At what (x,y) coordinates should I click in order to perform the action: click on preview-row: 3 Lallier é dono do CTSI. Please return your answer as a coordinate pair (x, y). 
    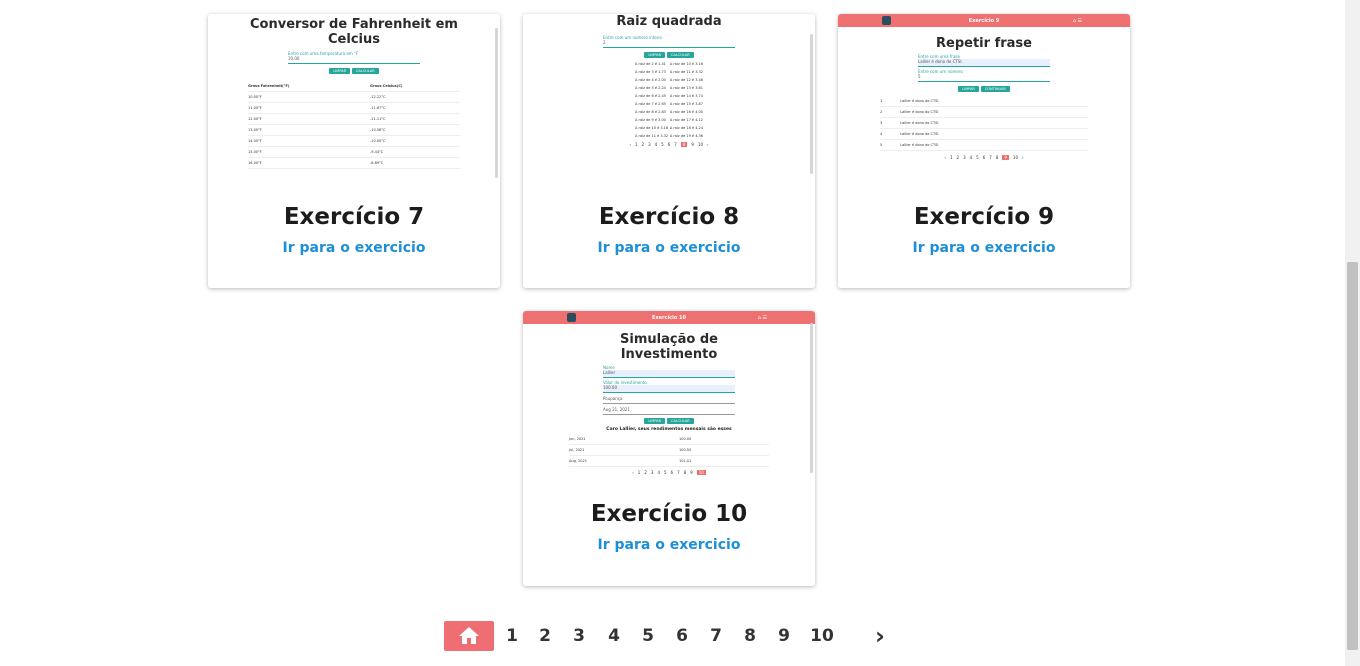
    Looking at the image, I should click on (984, 123).